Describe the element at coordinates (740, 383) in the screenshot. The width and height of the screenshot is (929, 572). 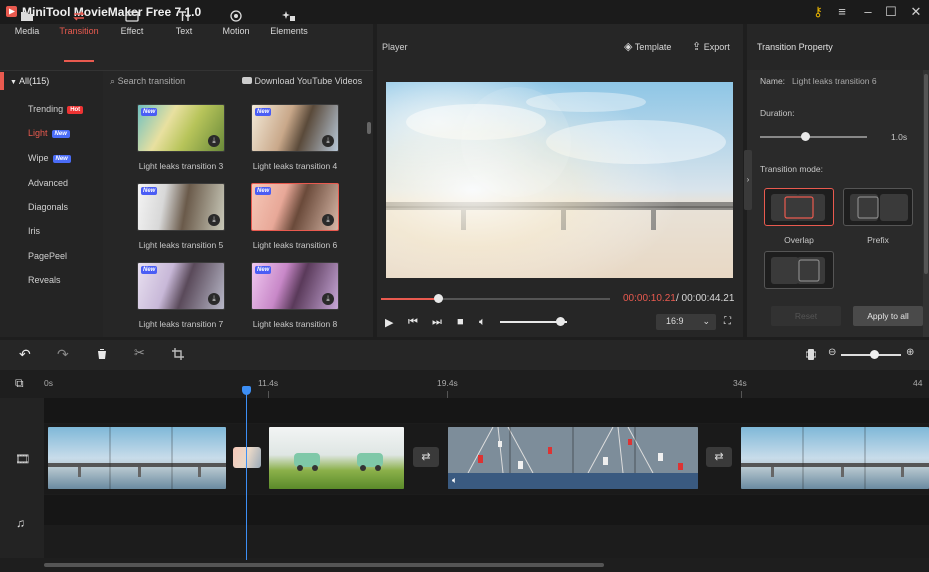
I see `ruler-tick: 34s` at that location.